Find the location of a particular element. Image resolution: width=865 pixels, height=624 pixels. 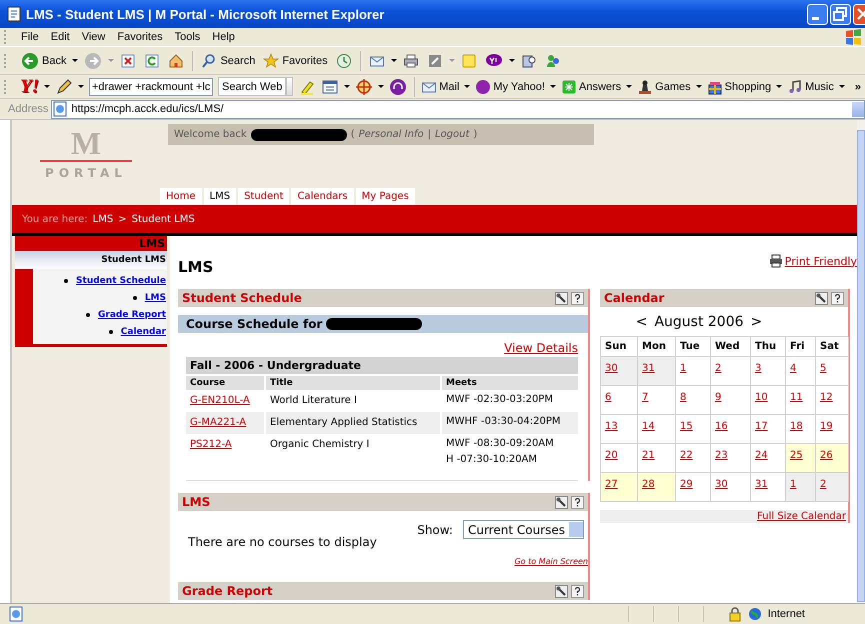

menu-item: Edit is located at coordinates (60, 37).